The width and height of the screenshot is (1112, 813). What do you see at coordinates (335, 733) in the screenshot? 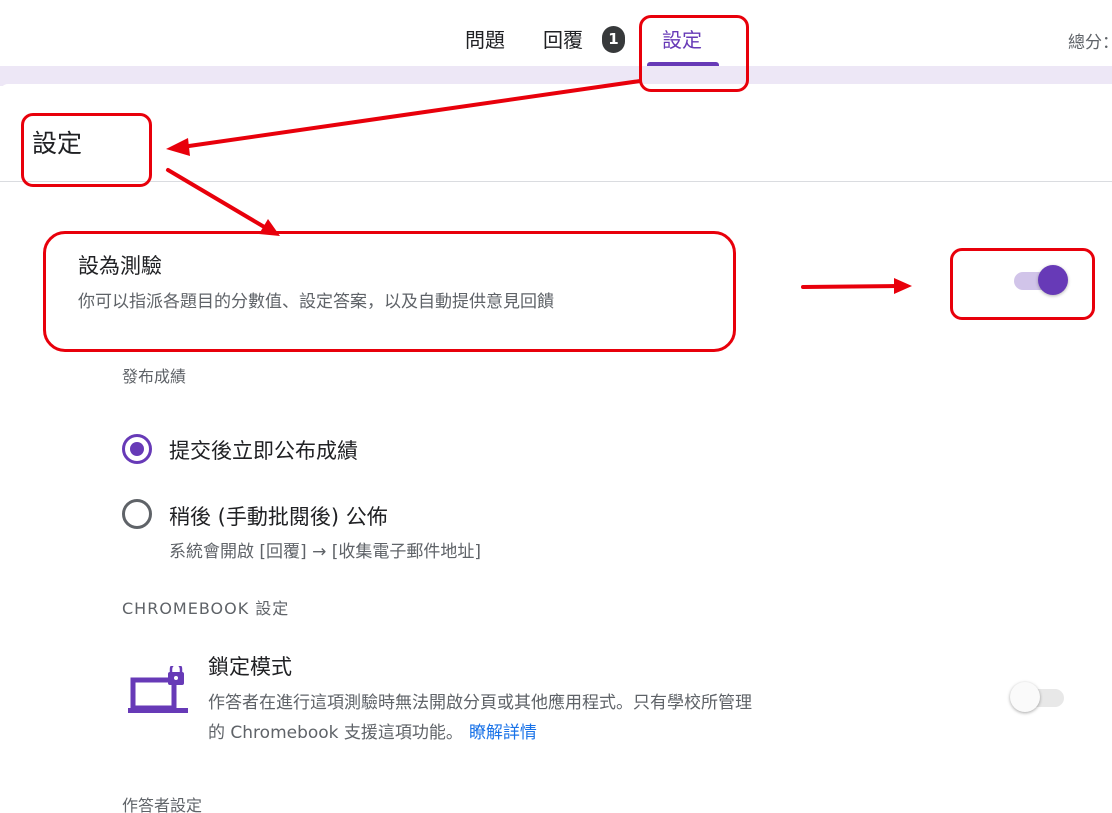
I see `locked-mode-description-text: 的 Chromebook 支援這項功能。` at bounding box center [335, 733].